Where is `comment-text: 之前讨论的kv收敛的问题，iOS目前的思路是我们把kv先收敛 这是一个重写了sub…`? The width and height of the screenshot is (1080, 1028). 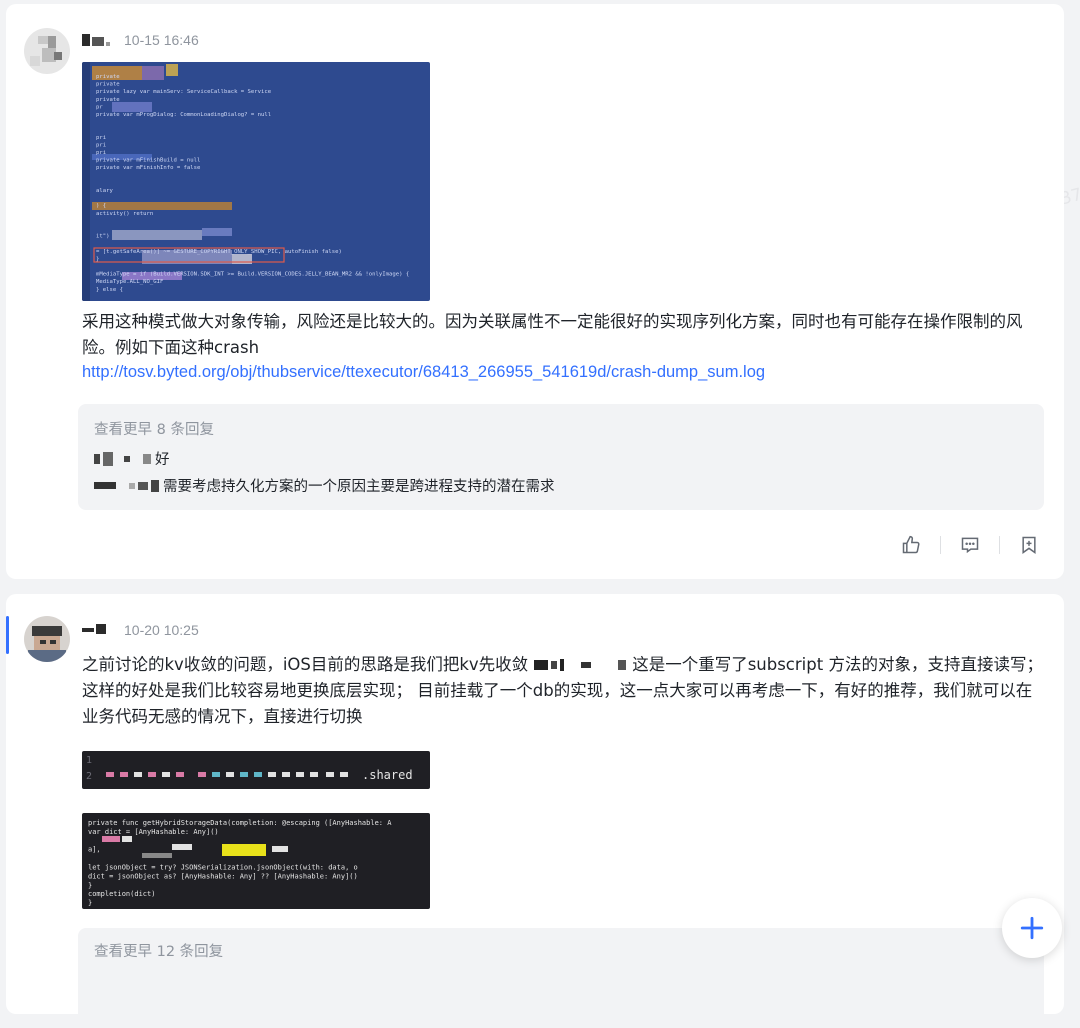 comment-text: 之前讨论的kv收敛的问题，iOS目前的思路是我们把kv先收敛 这是一个重写了sub… is located at coordinates (564, 691).